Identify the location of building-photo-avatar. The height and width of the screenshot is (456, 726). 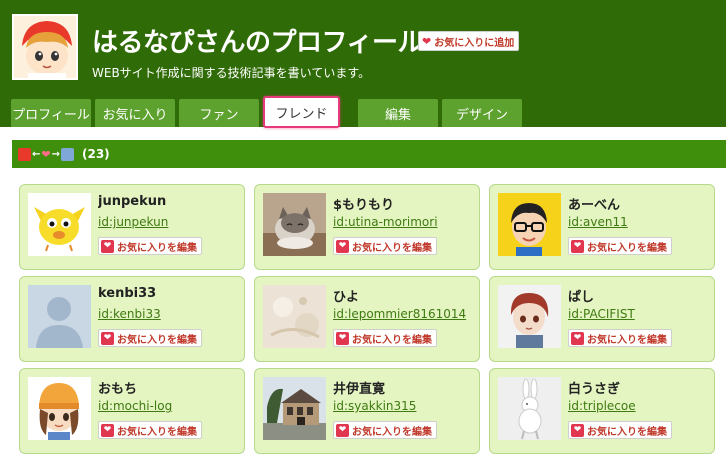
(294, 408).